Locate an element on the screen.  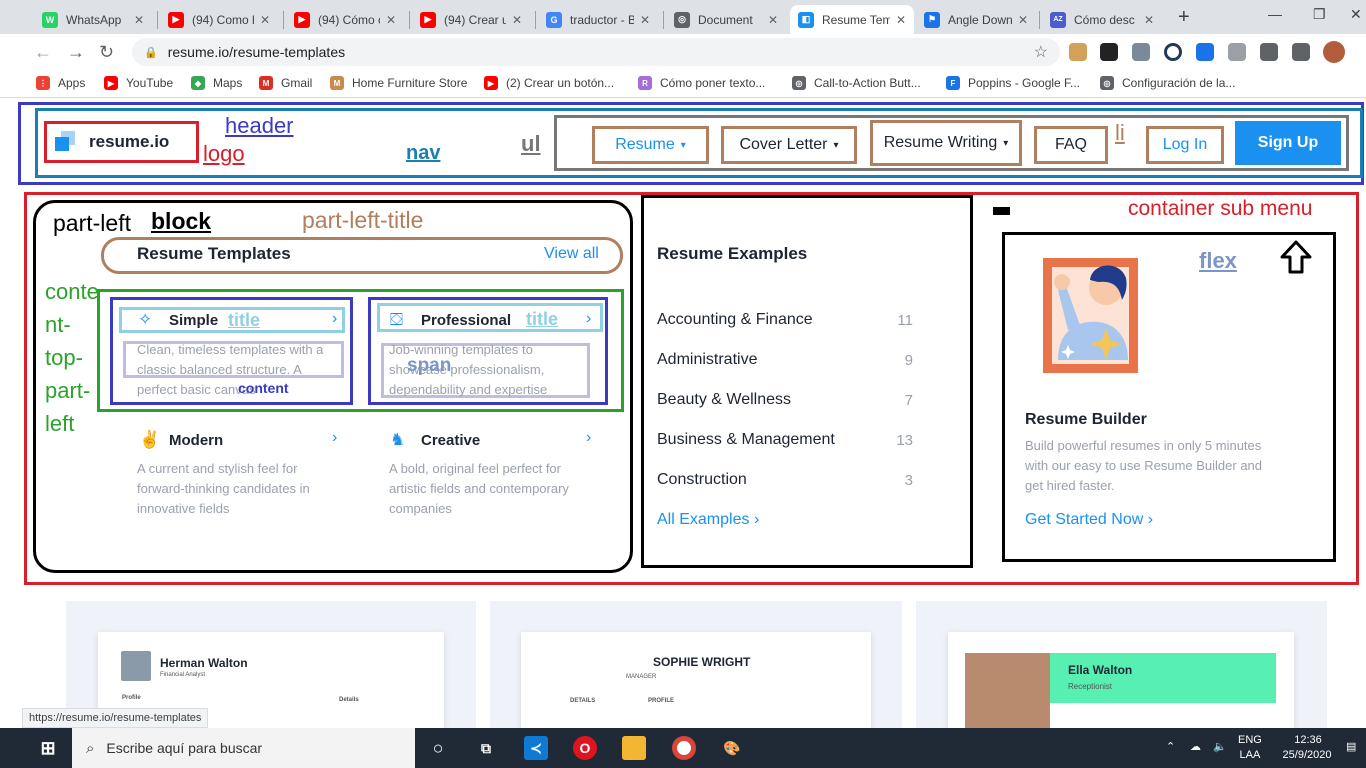
site-logo: resume.io is located at coordinates (121, 142).